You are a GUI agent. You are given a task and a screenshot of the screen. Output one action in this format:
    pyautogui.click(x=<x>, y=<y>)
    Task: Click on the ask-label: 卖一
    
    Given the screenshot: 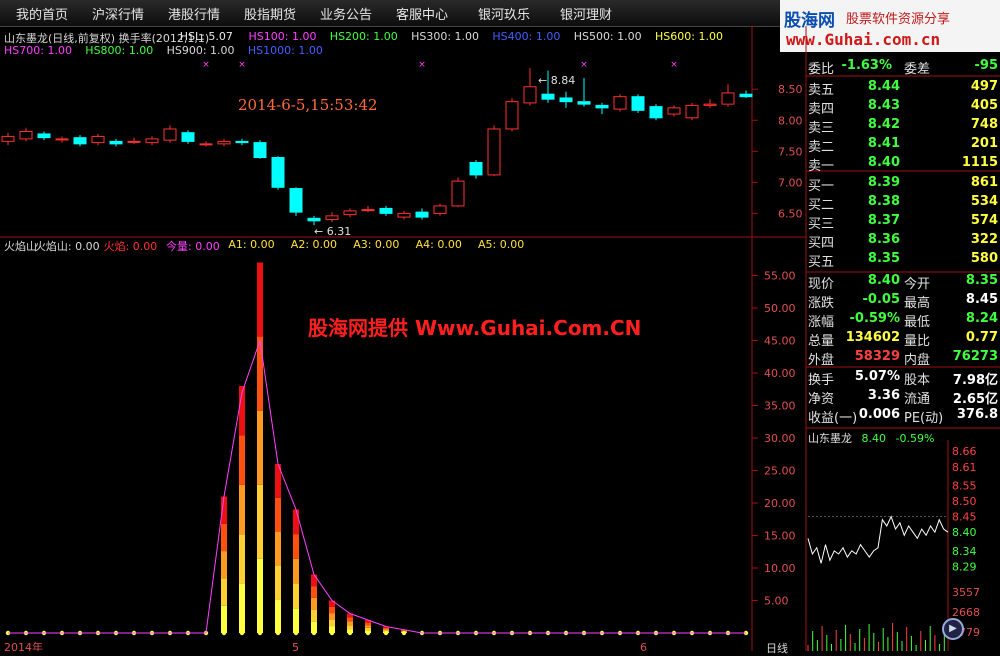 What is the action you would take?
    pyautogui.click(x=821, y=166)
    